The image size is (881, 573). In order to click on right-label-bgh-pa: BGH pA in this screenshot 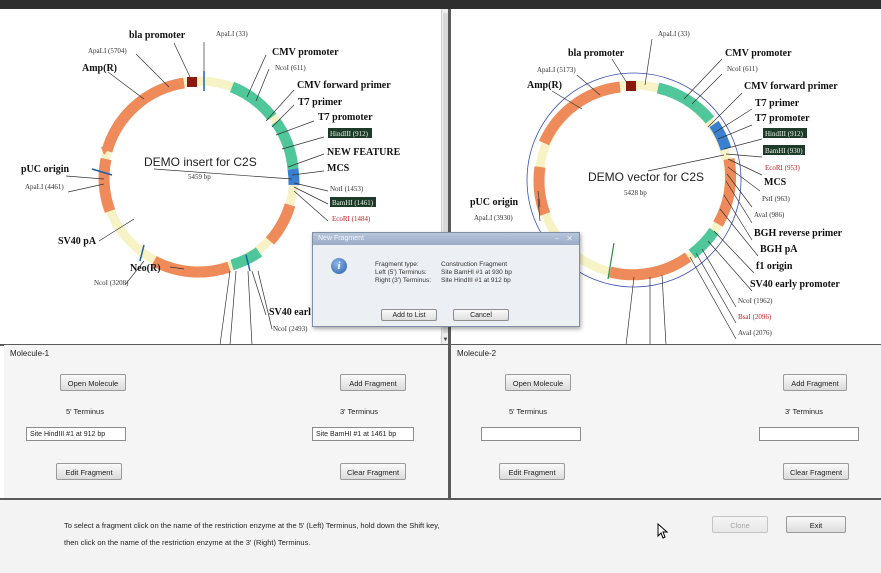, I will do `click(779, 249)`.